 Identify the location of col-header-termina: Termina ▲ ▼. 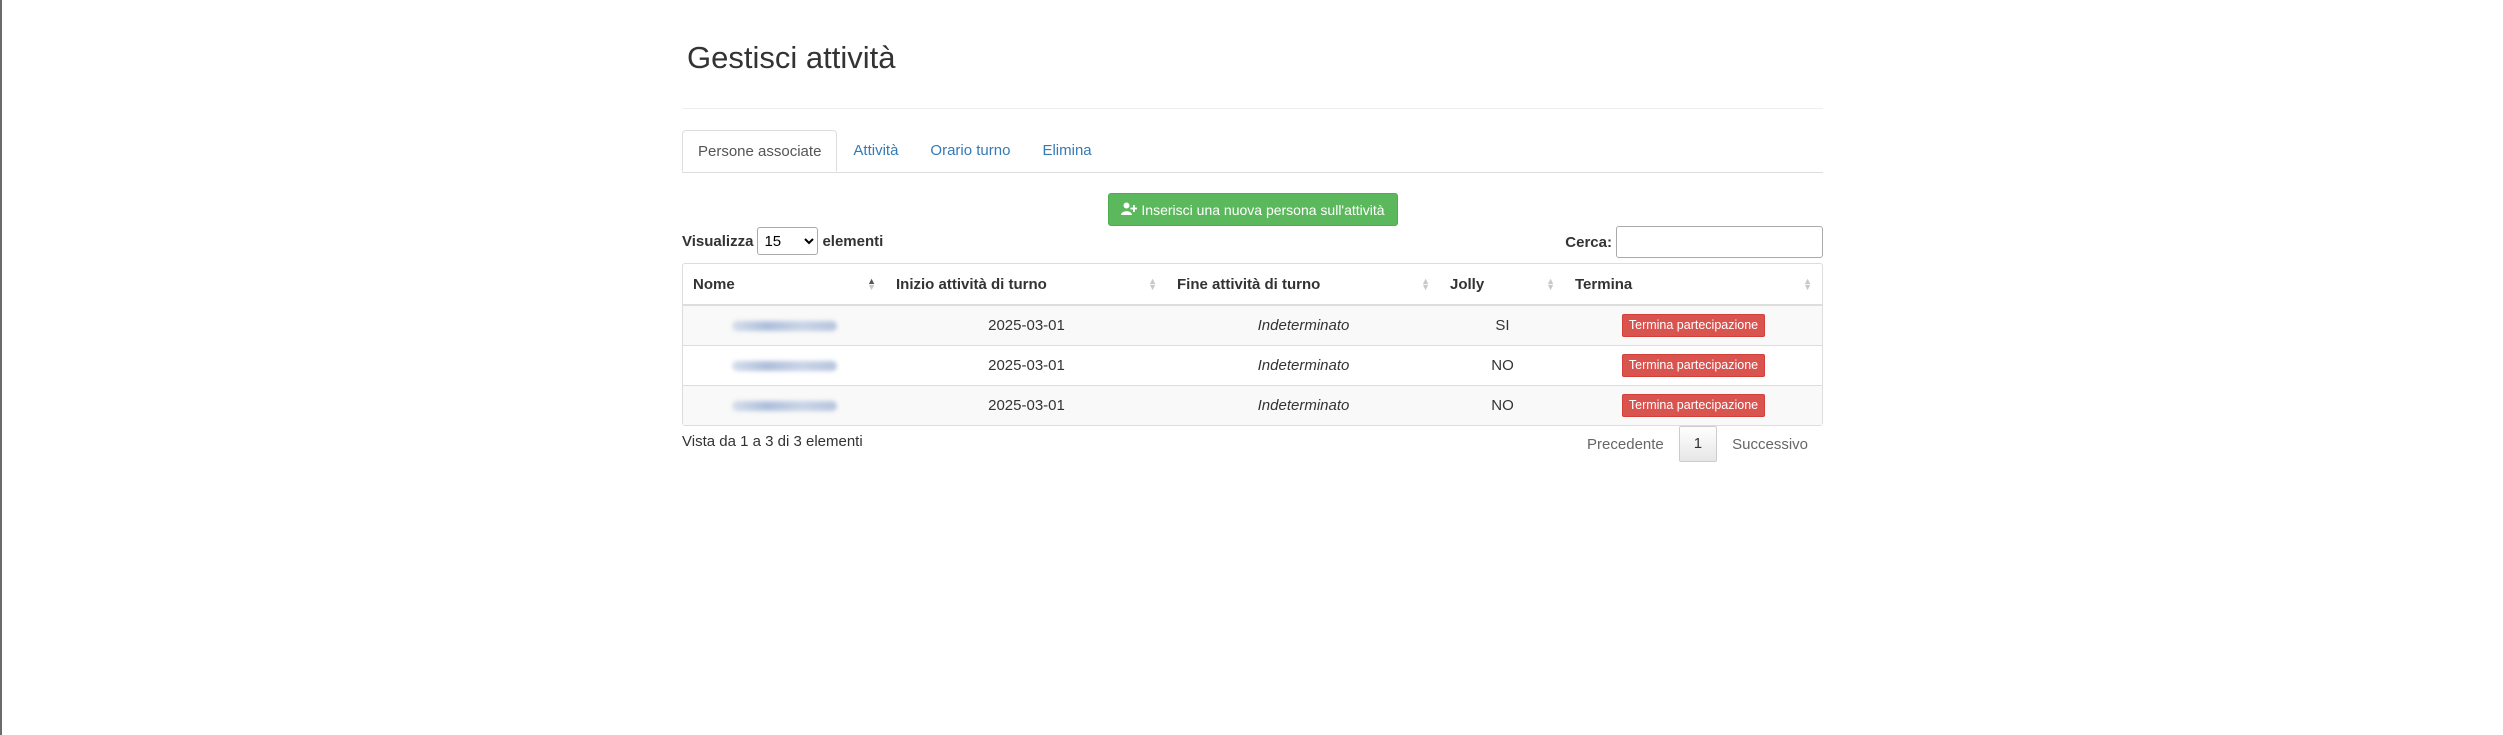
(1693, 285).